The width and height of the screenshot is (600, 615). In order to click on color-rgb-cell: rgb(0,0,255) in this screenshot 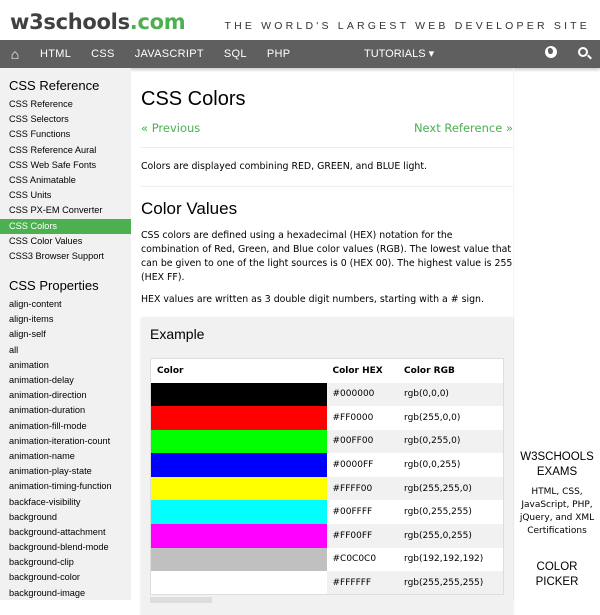, I will do `click(432, 465)`.